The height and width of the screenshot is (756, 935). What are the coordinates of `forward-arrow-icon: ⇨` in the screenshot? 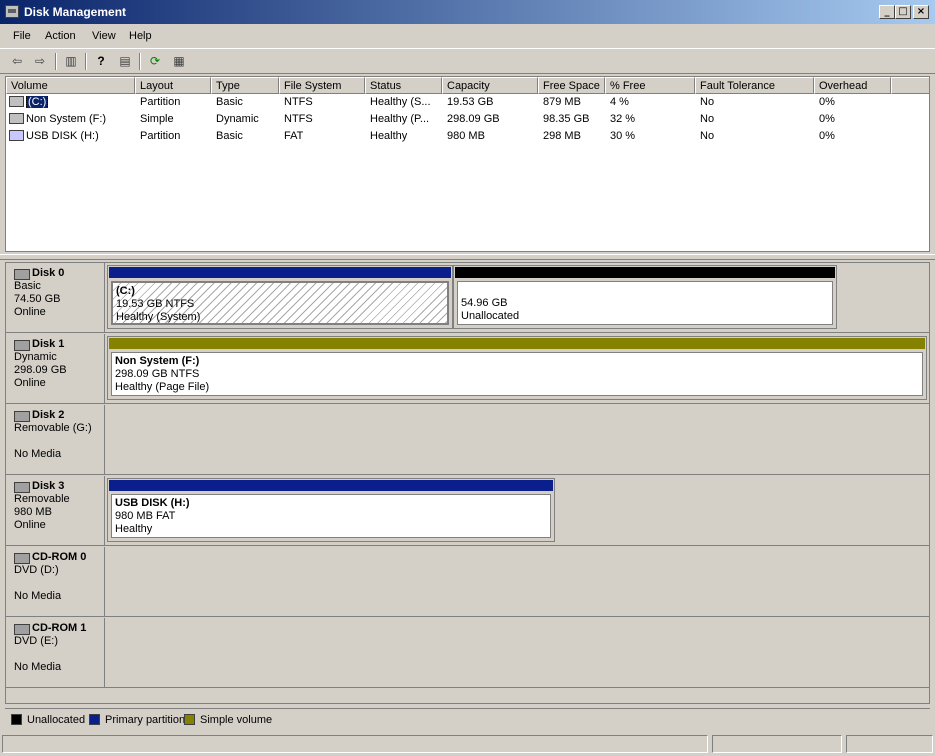 It's located at (40, 61).